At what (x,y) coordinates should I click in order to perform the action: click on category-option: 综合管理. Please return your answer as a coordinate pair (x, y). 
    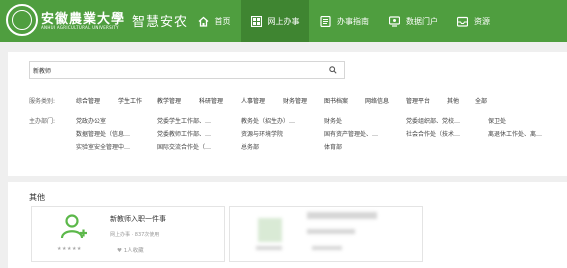
    Looking at the image, I should click on (88, 100).